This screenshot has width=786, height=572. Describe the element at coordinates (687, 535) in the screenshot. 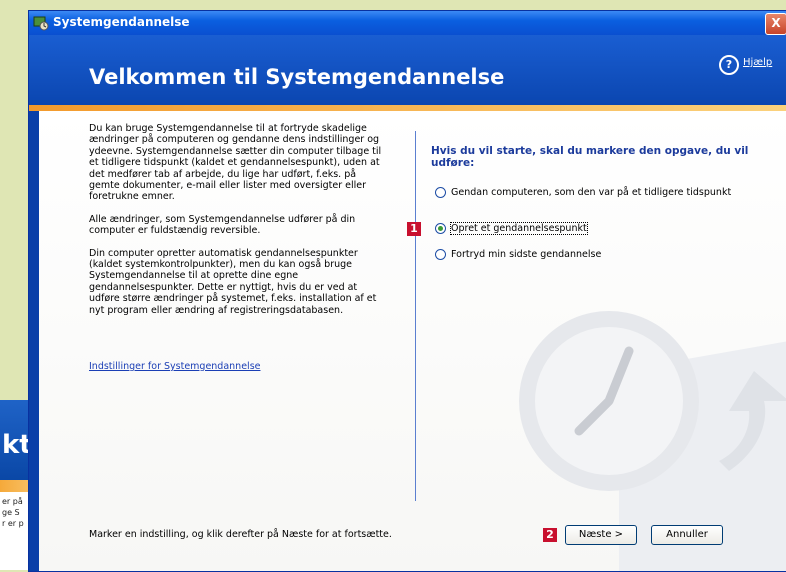

I see `cancel-button: Annuller` at that location.